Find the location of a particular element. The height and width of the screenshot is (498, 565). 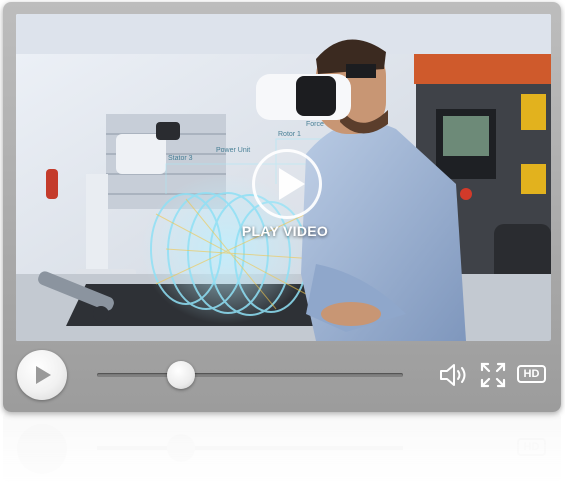

progress-handle is located at coordinates (181, 375).